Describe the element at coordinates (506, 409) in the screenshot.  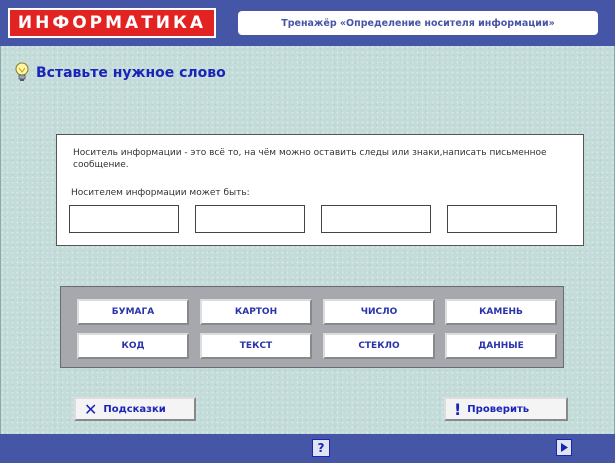
I see `check-button: ! Проверить` at that location.